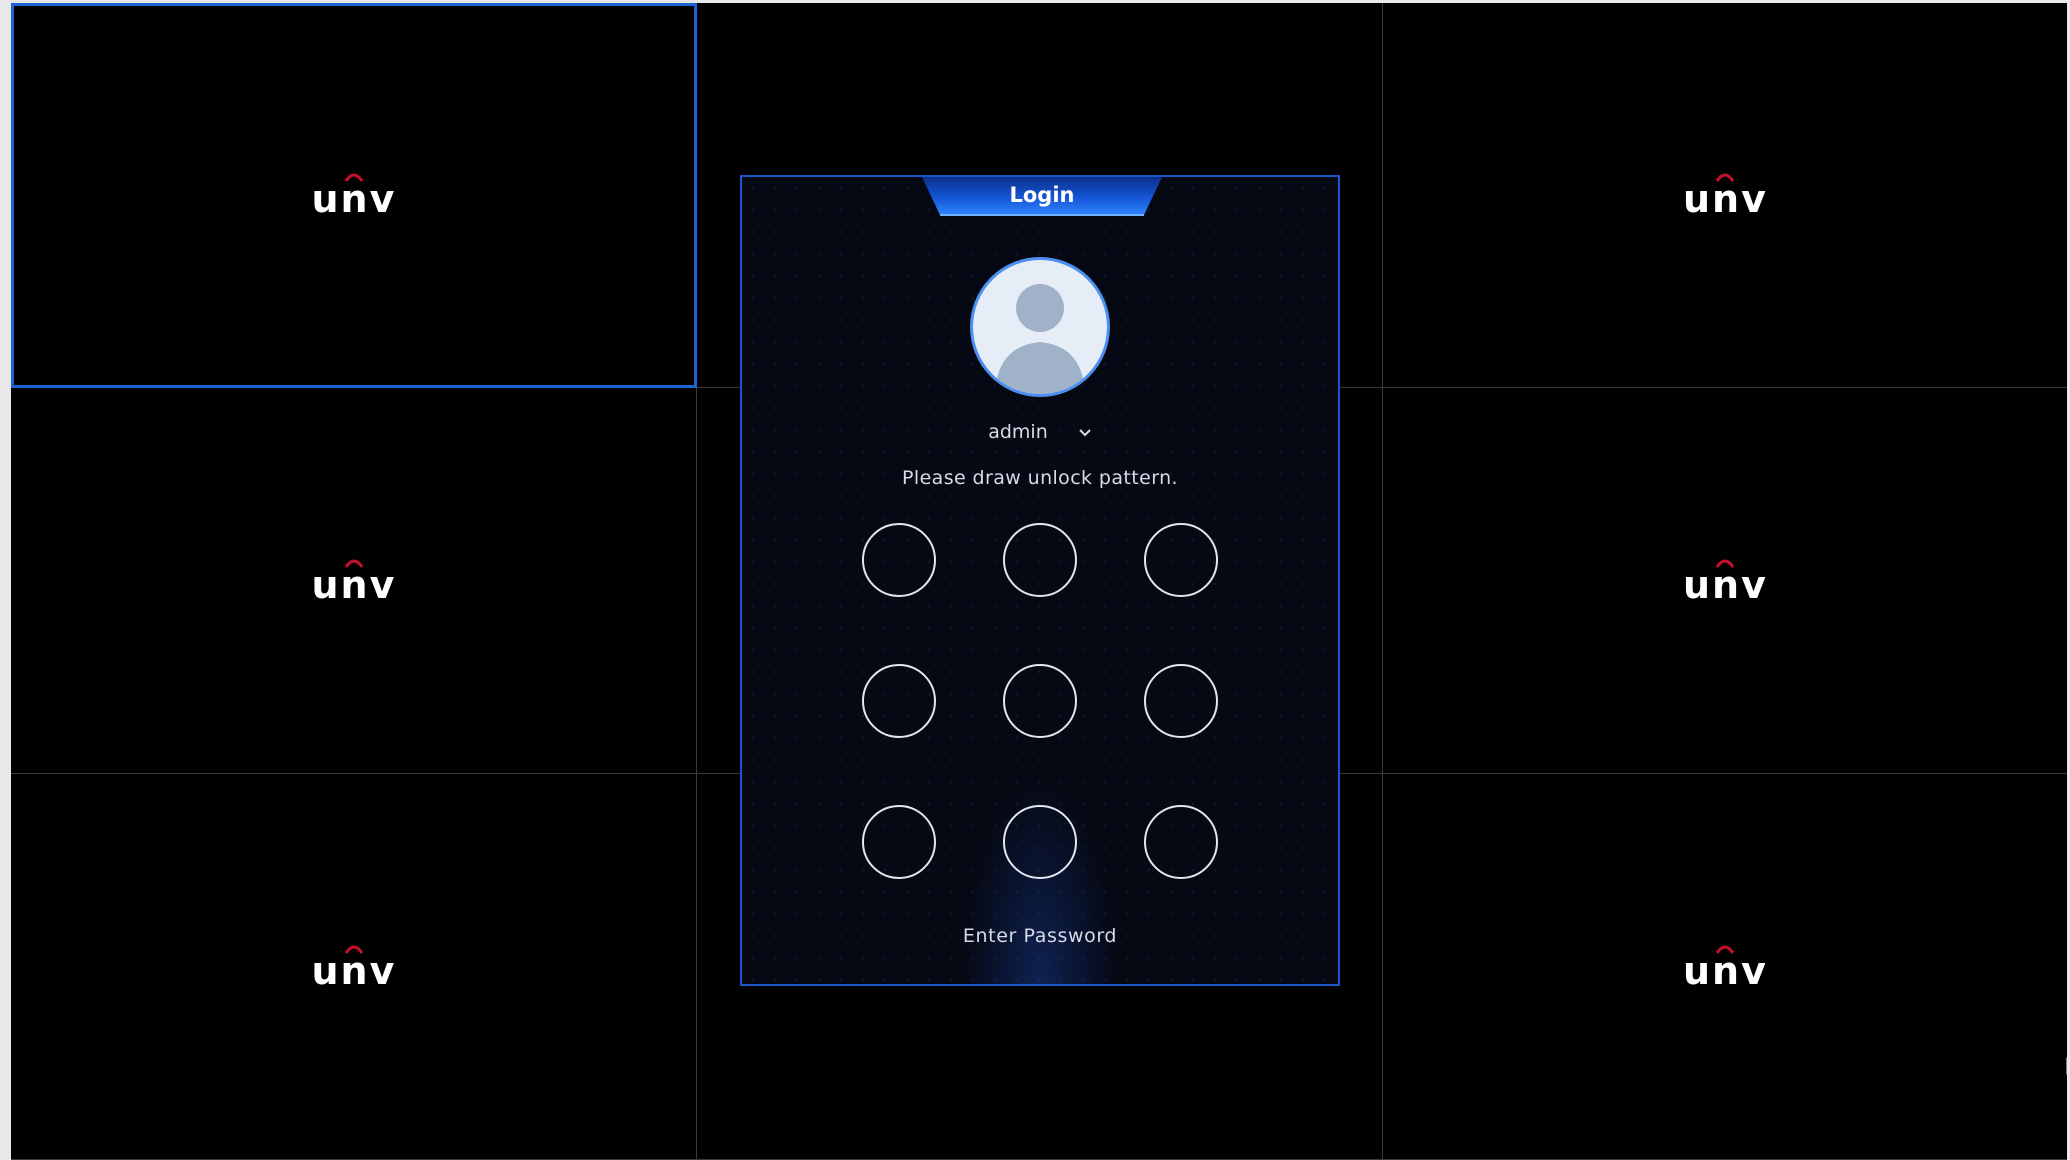 The width and height of the screenshot is (2070, 1160). What do you see at coordinates (1040, 936) in the screenshot?
I see `enter-password-link: Enter Password` at bounding box center [1040, 936].